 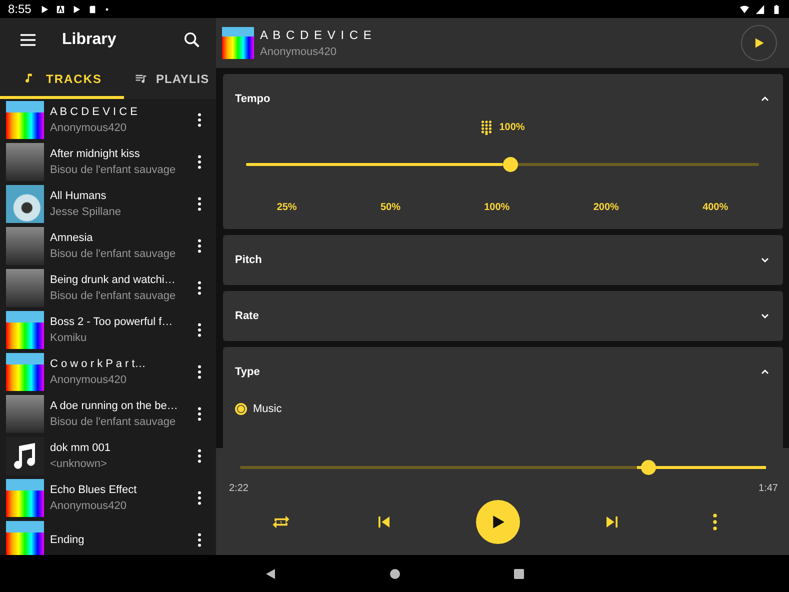 What do you see at coordinates (744, 9) in the screenshot?
I see `wifi-icon` at bounding box center [744, 9].